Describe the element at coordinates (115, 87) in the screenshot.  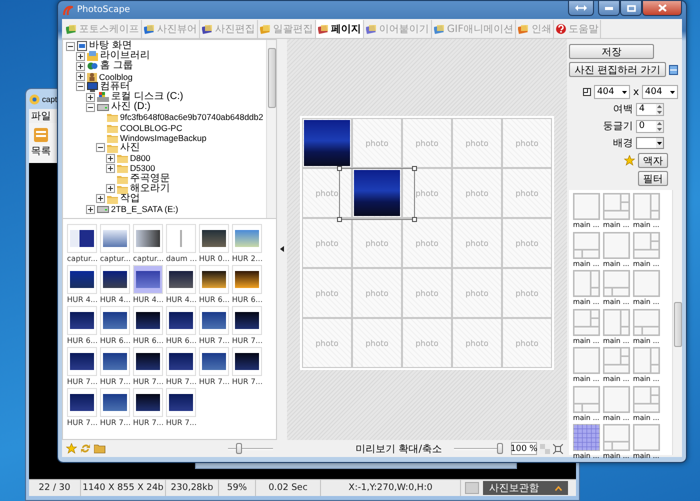
I see `tree-item: 컴퓨터` at that location.